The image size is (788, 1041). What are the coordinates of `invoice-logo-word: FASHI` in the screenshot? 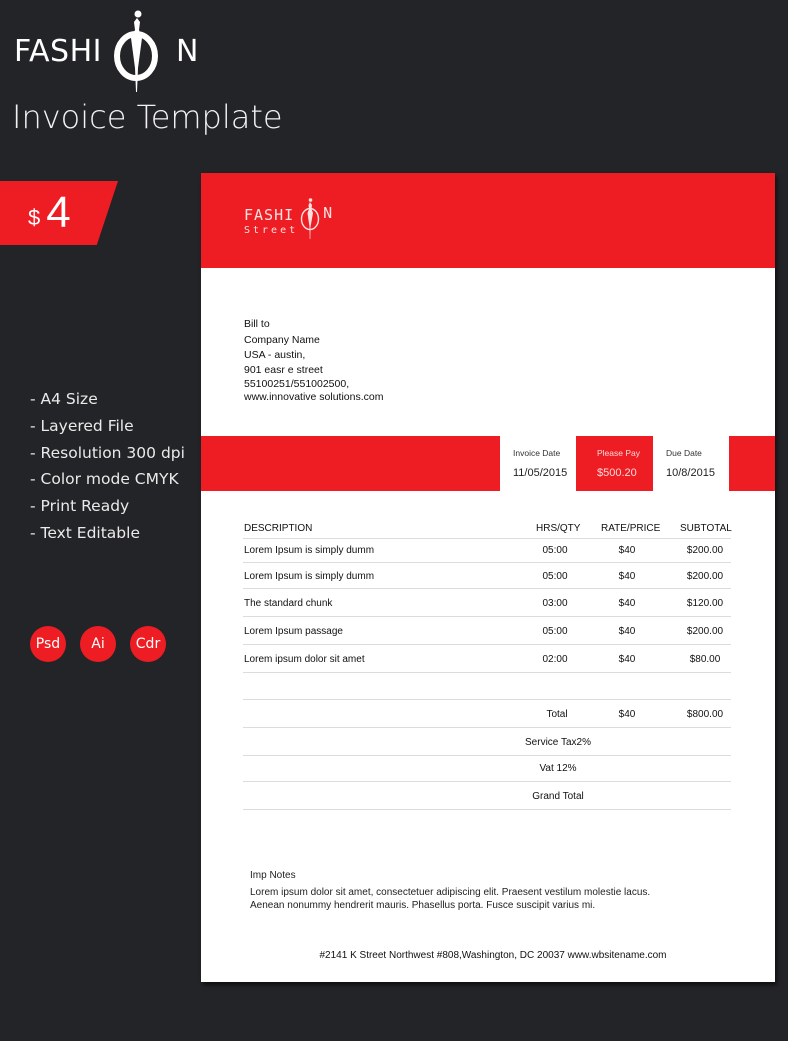 It's located at (269, 215).